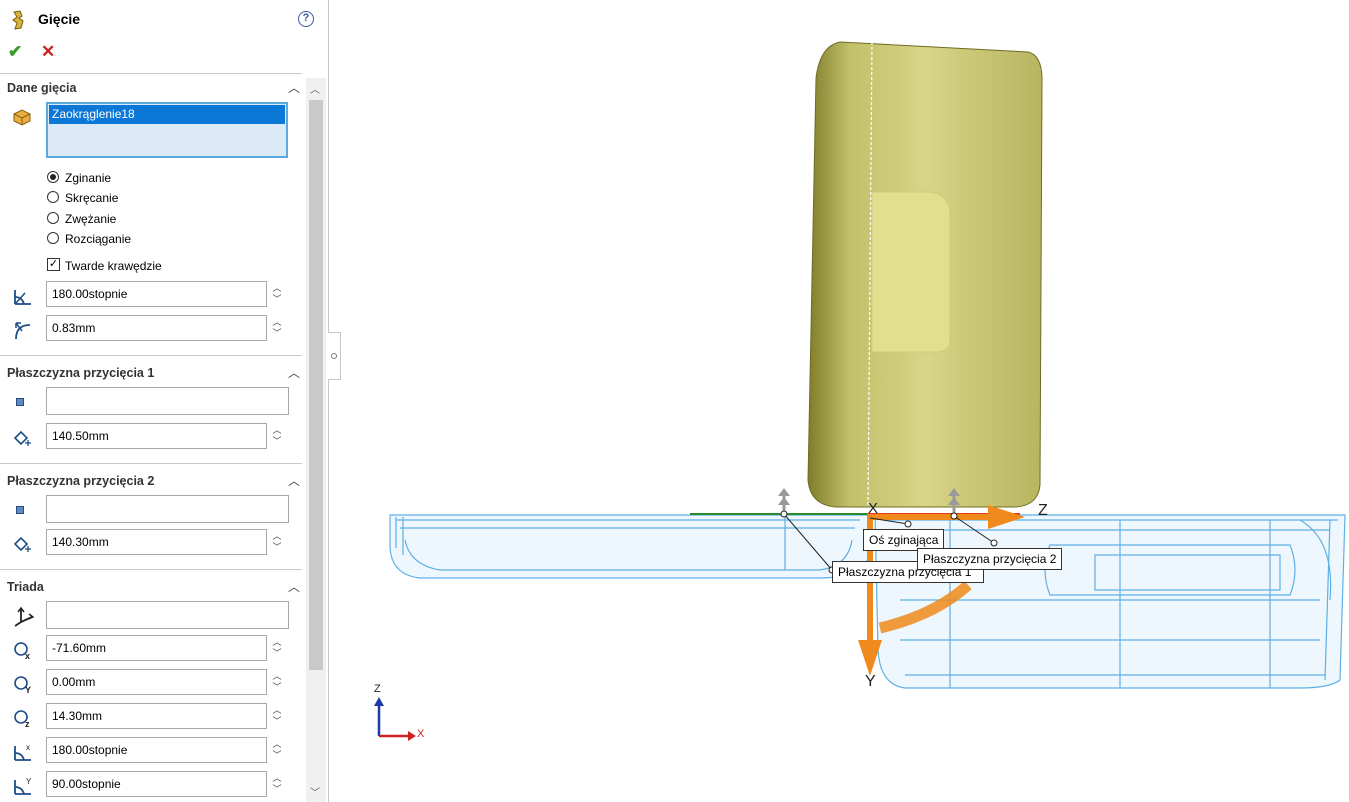 The height and width of the screenshot is (802, 1349). What do you see at coordinates (316, 385) in the screenshot?
I see `scroll-thumb` at bounding box center [316, 385].